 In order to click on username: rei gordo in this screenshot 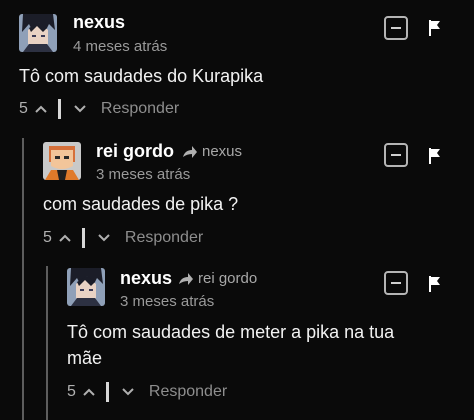, I will do `click(135, 151)`.